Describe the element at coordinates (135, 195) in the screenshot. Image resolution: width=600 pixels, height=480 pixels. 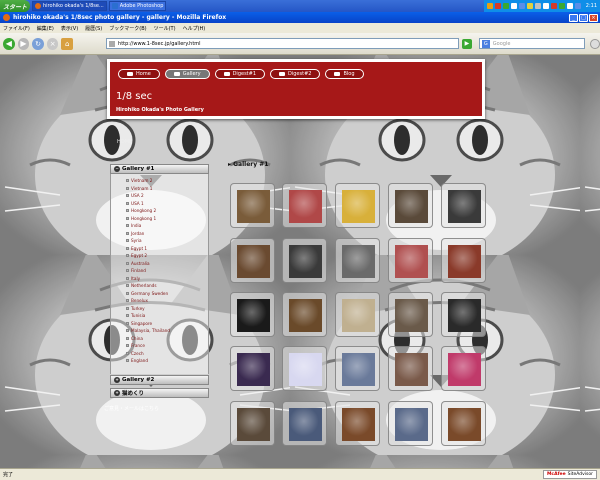
I see `sidebar-item: USA 2` at that location.